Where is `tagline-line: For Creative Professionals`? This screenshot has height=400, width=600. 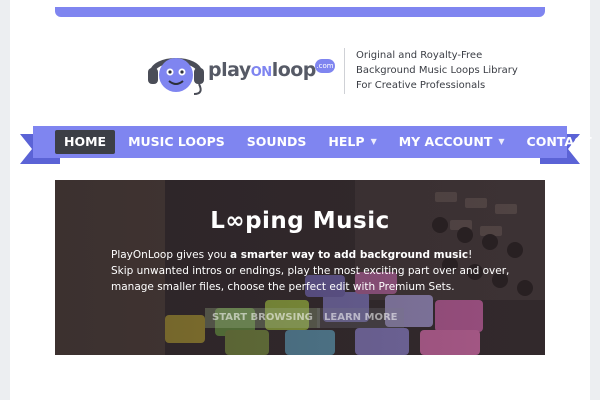
tagline-line: For Creative Professionals is located at coordinates (421, 85).